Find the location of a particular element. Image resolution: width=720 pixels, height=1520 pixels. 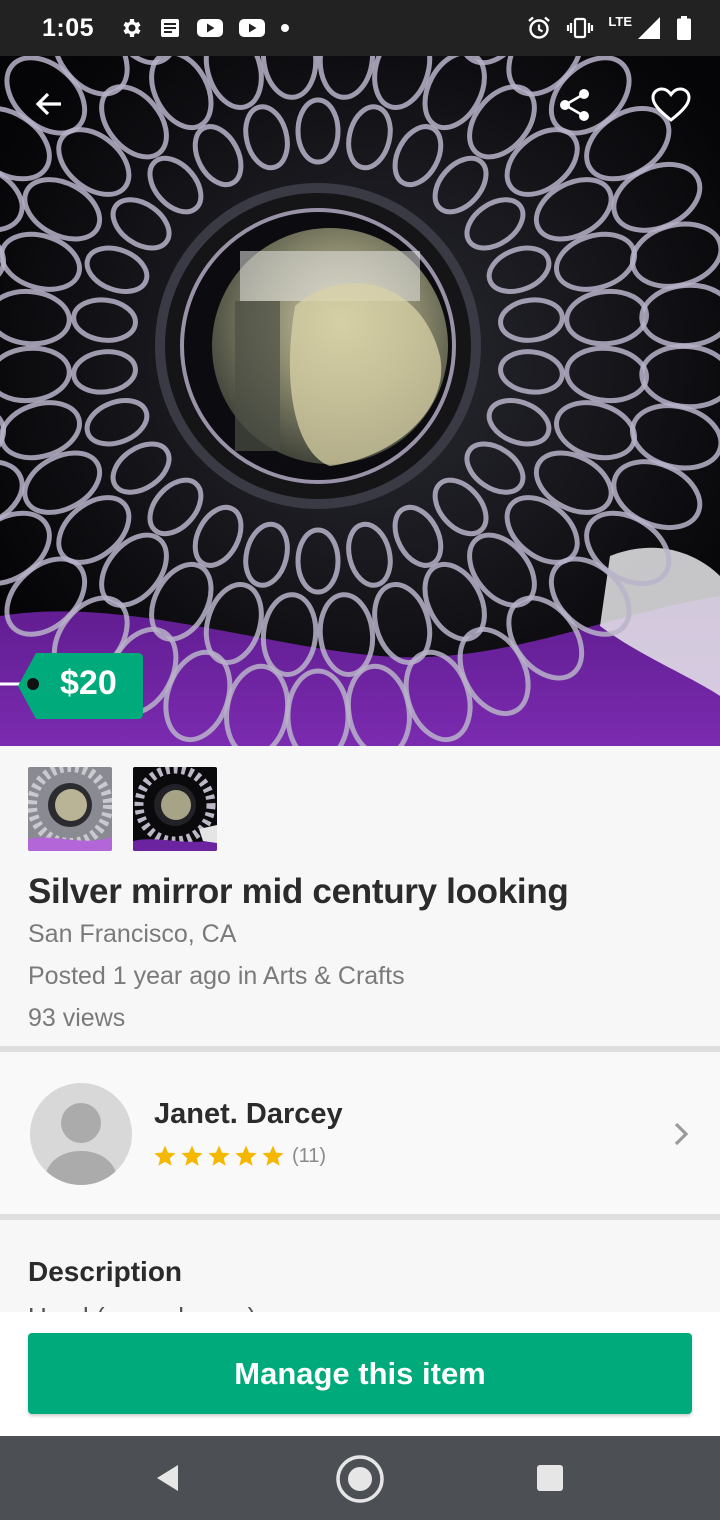

heart-icon is located at coordinates (671, 104).